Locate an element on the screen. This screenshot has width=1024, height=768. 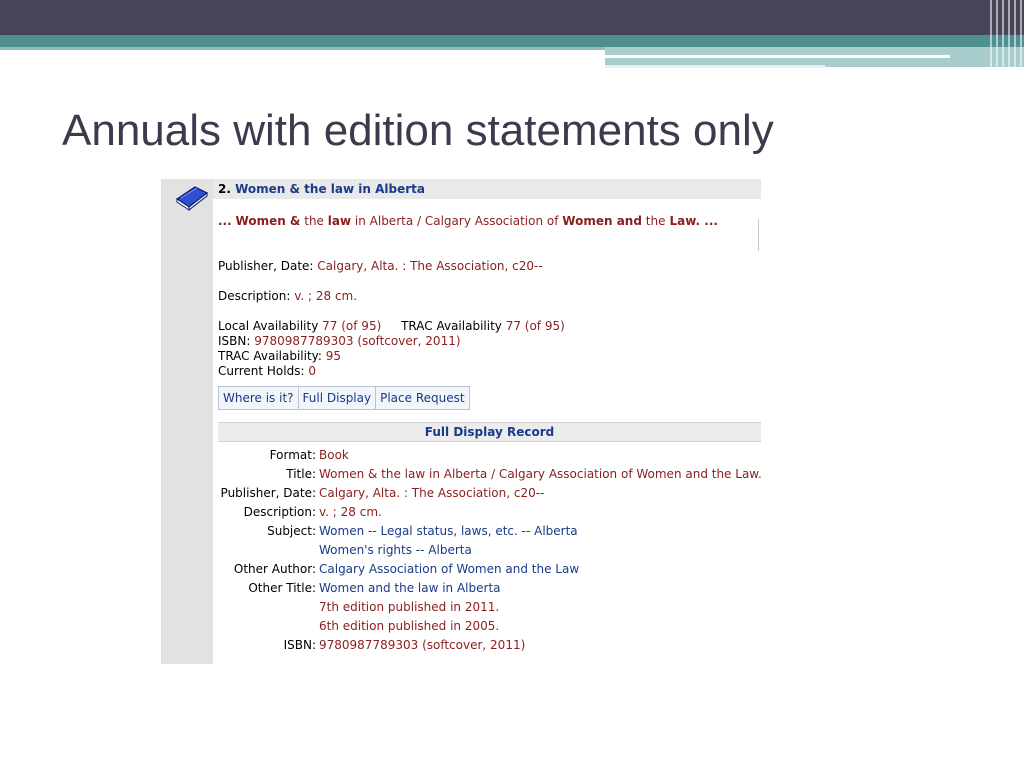
slide-corner-lines is located at coordinates (1007, 35).